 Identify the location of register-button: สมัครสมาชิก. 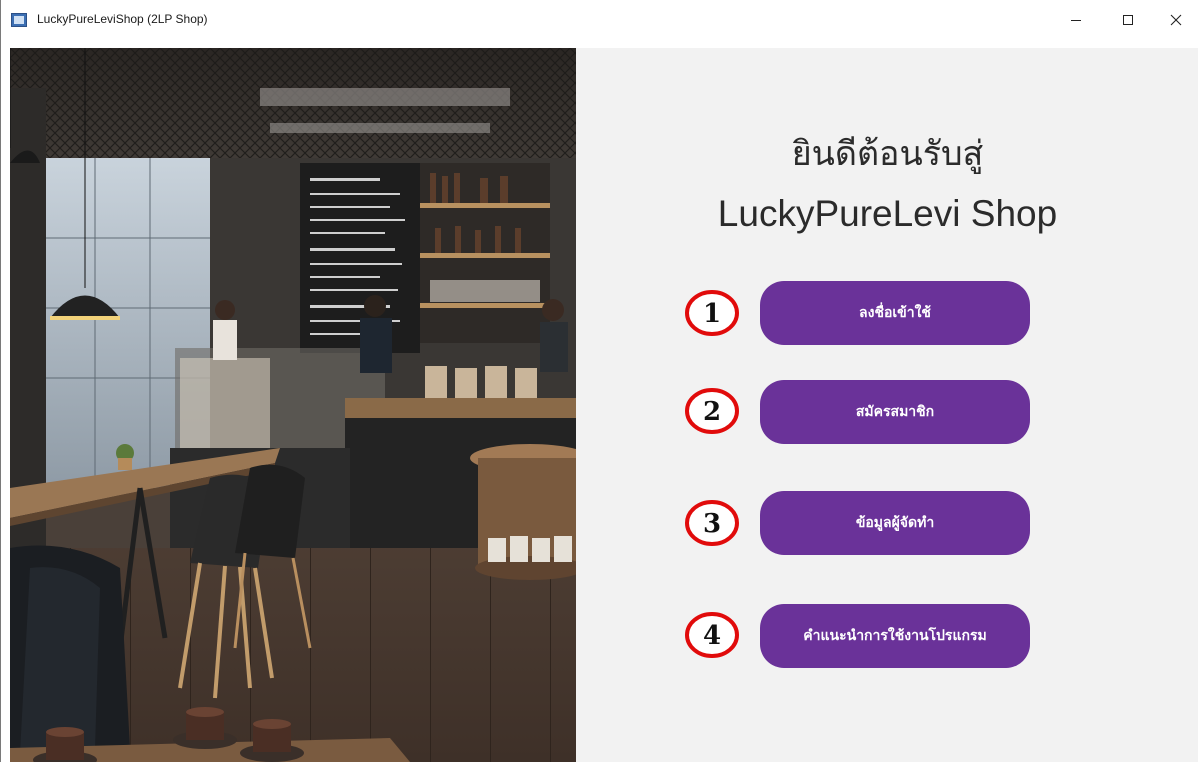
(895, 412).